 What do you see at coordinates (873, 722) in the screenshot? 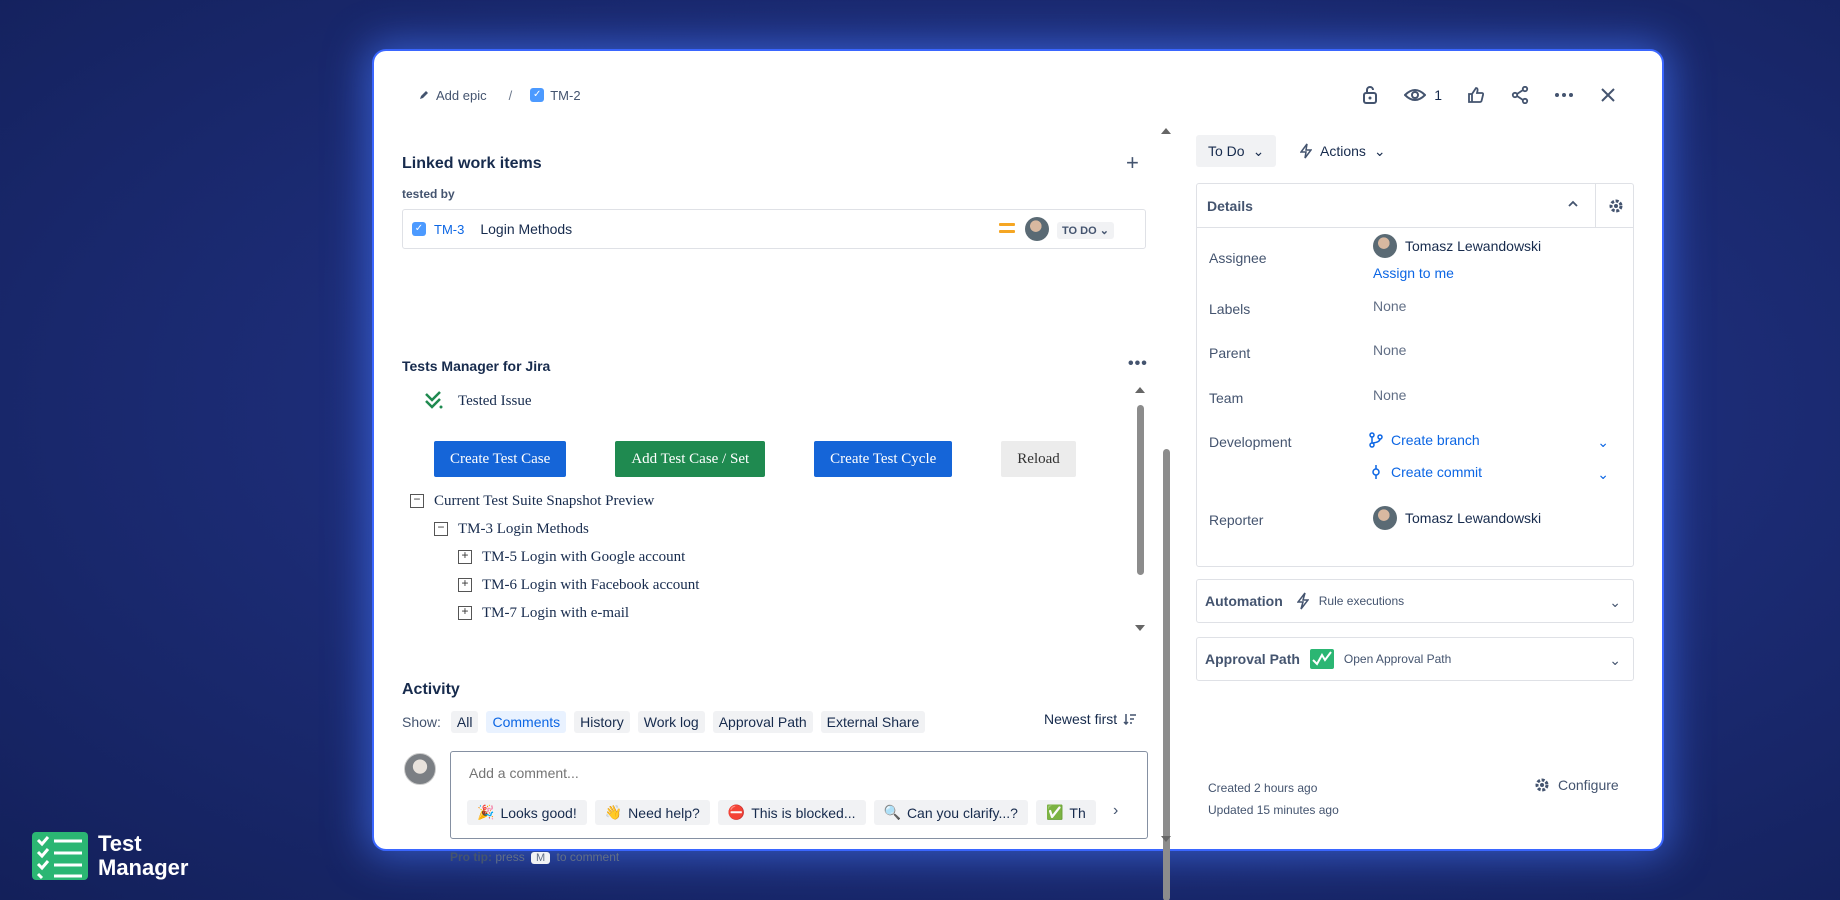
I see `tab-external-share: External Share` at bounding box center [873, 722].